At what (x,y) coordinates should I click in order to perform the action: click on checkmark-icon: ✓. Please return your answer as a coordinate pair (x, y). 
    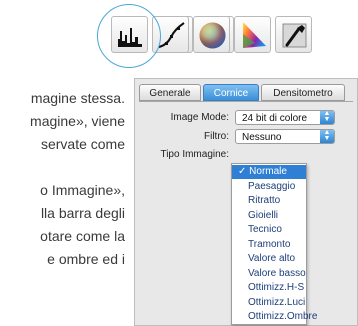
    Looking at the image, I should click on (242, 171).